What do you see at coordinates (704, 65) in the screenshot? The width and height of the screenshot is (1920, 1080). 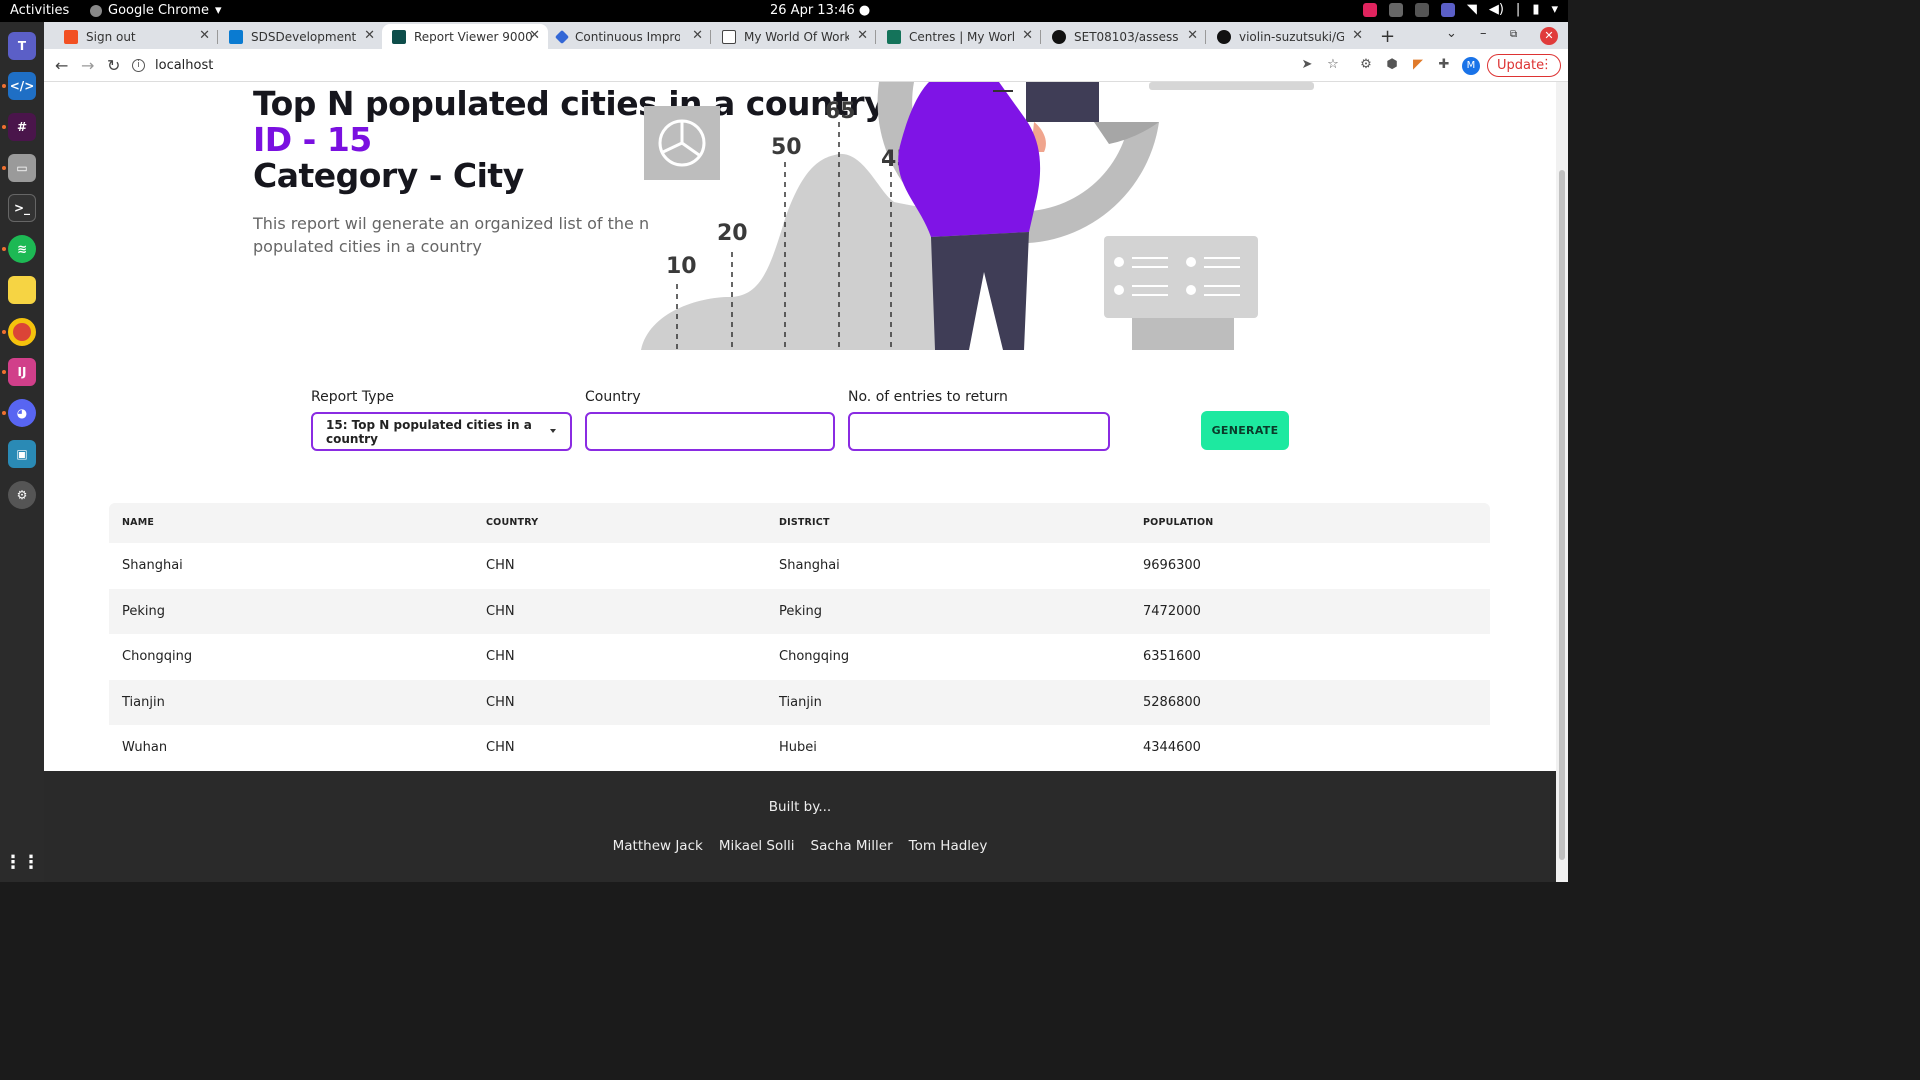 I see `address-bar: i localhost` at bounding box center [704, 65].